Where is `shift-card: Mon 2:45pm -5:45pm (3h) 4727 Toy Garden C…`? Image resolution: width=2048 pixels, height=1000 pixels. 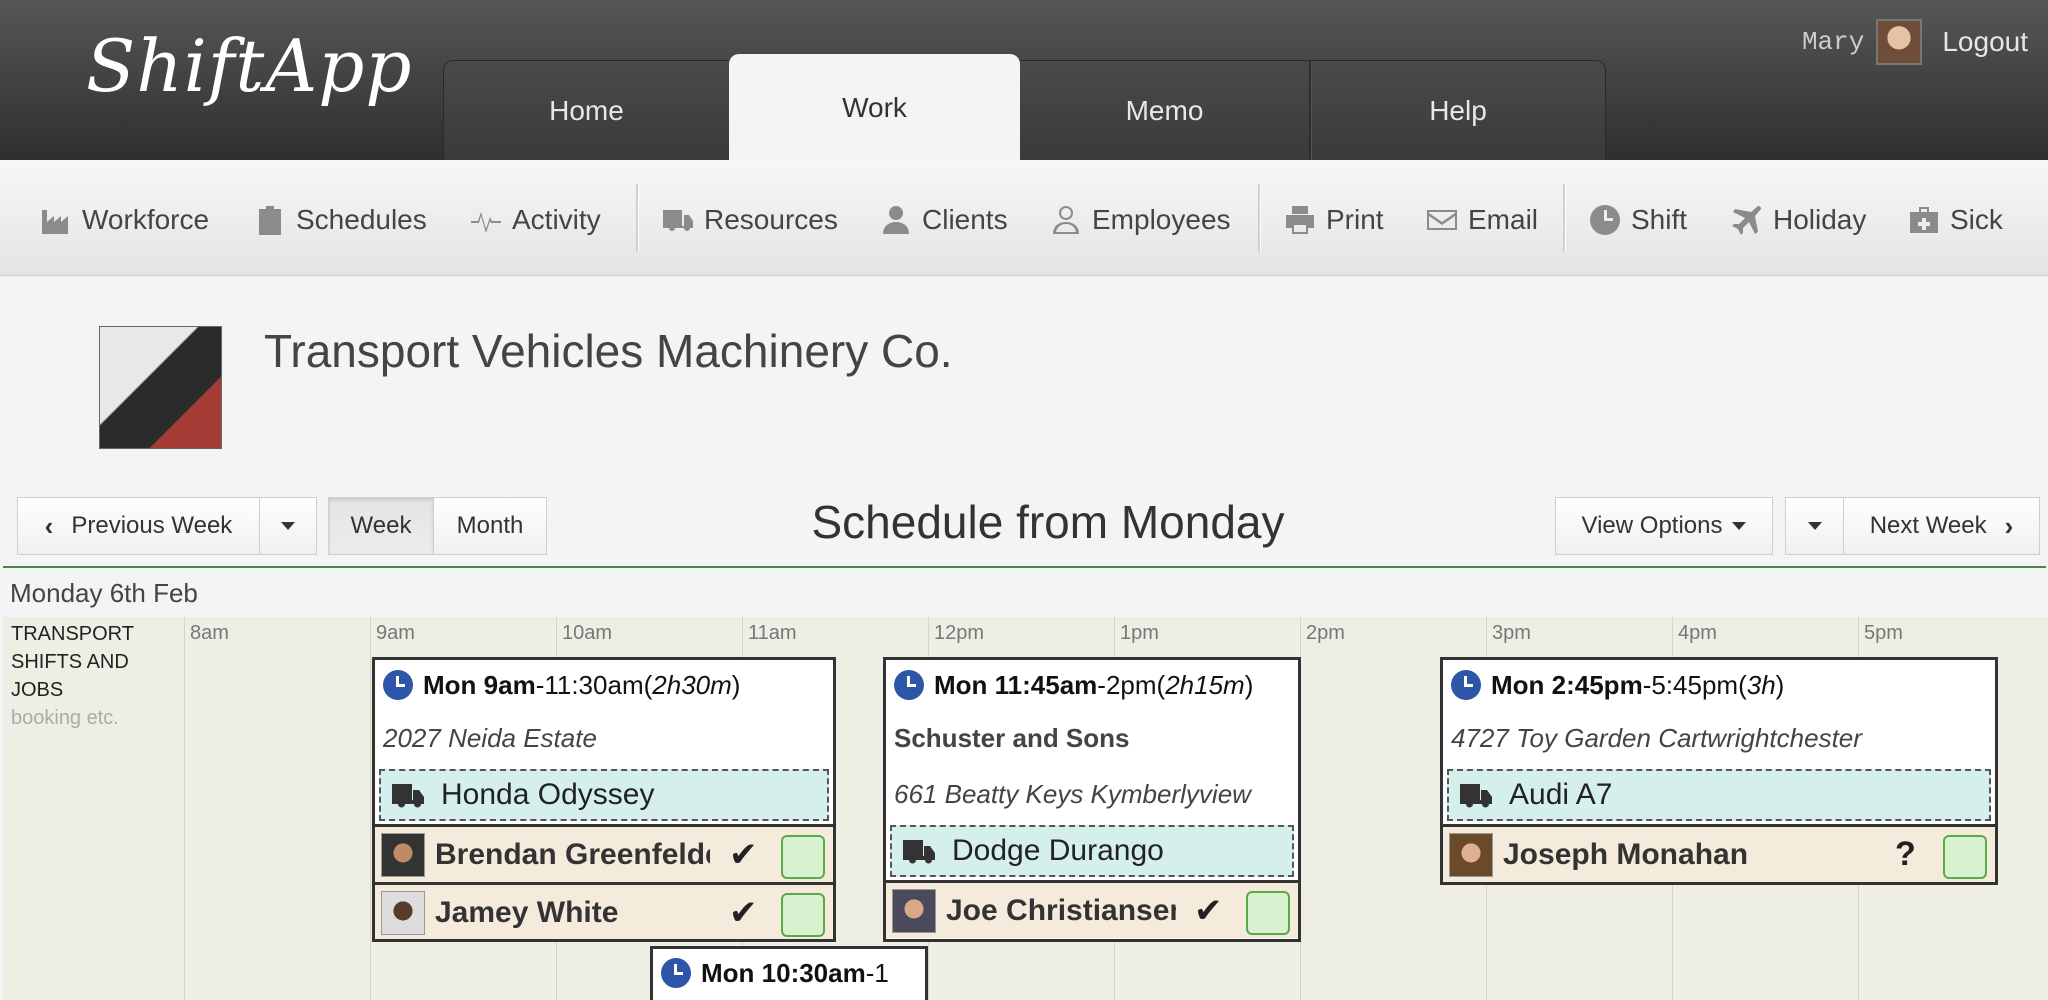
shift-card: Mon 2:45pm -5:45pm (3h) 4727 Toy Garden C… is located at coordinates (1719, 771).